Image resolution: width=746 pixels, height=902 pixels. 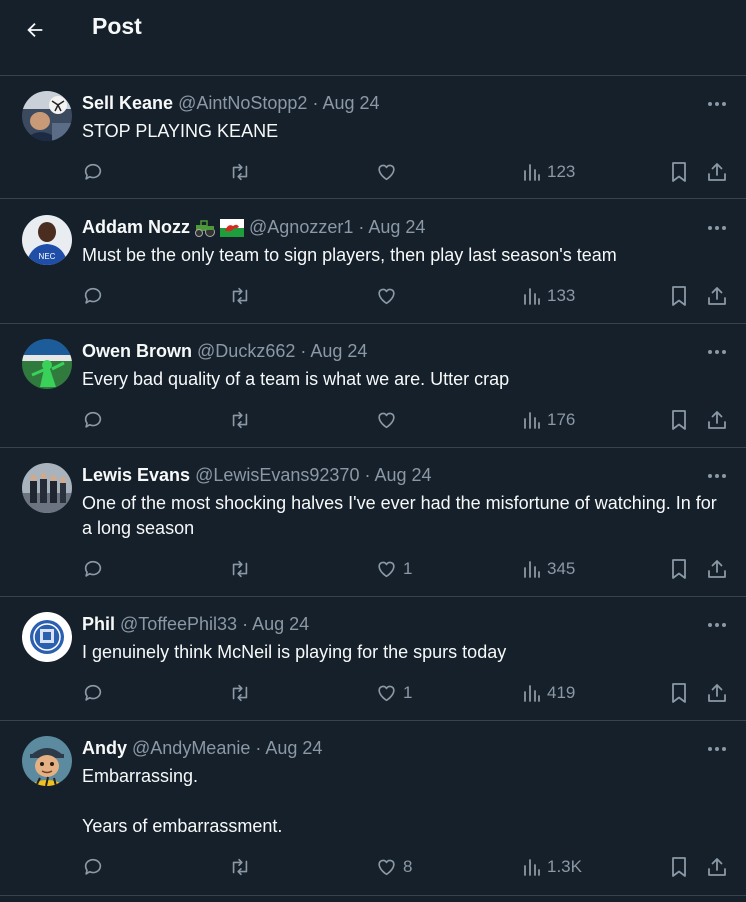 I want to click on handle: @Agnozzer1, so click(x=301, y=227).